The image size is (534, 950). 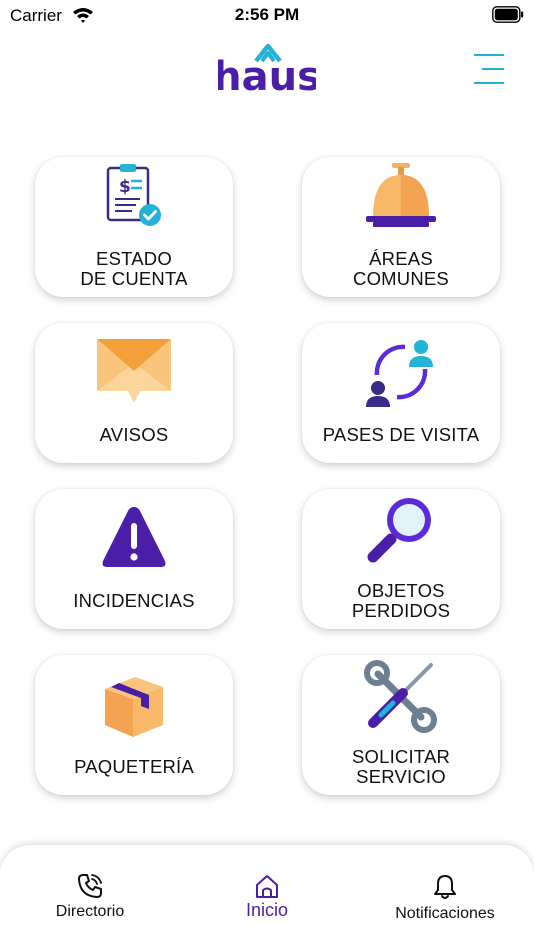 I want to click on nav-item-directorio: Directorio, so click(x=90, y=897).